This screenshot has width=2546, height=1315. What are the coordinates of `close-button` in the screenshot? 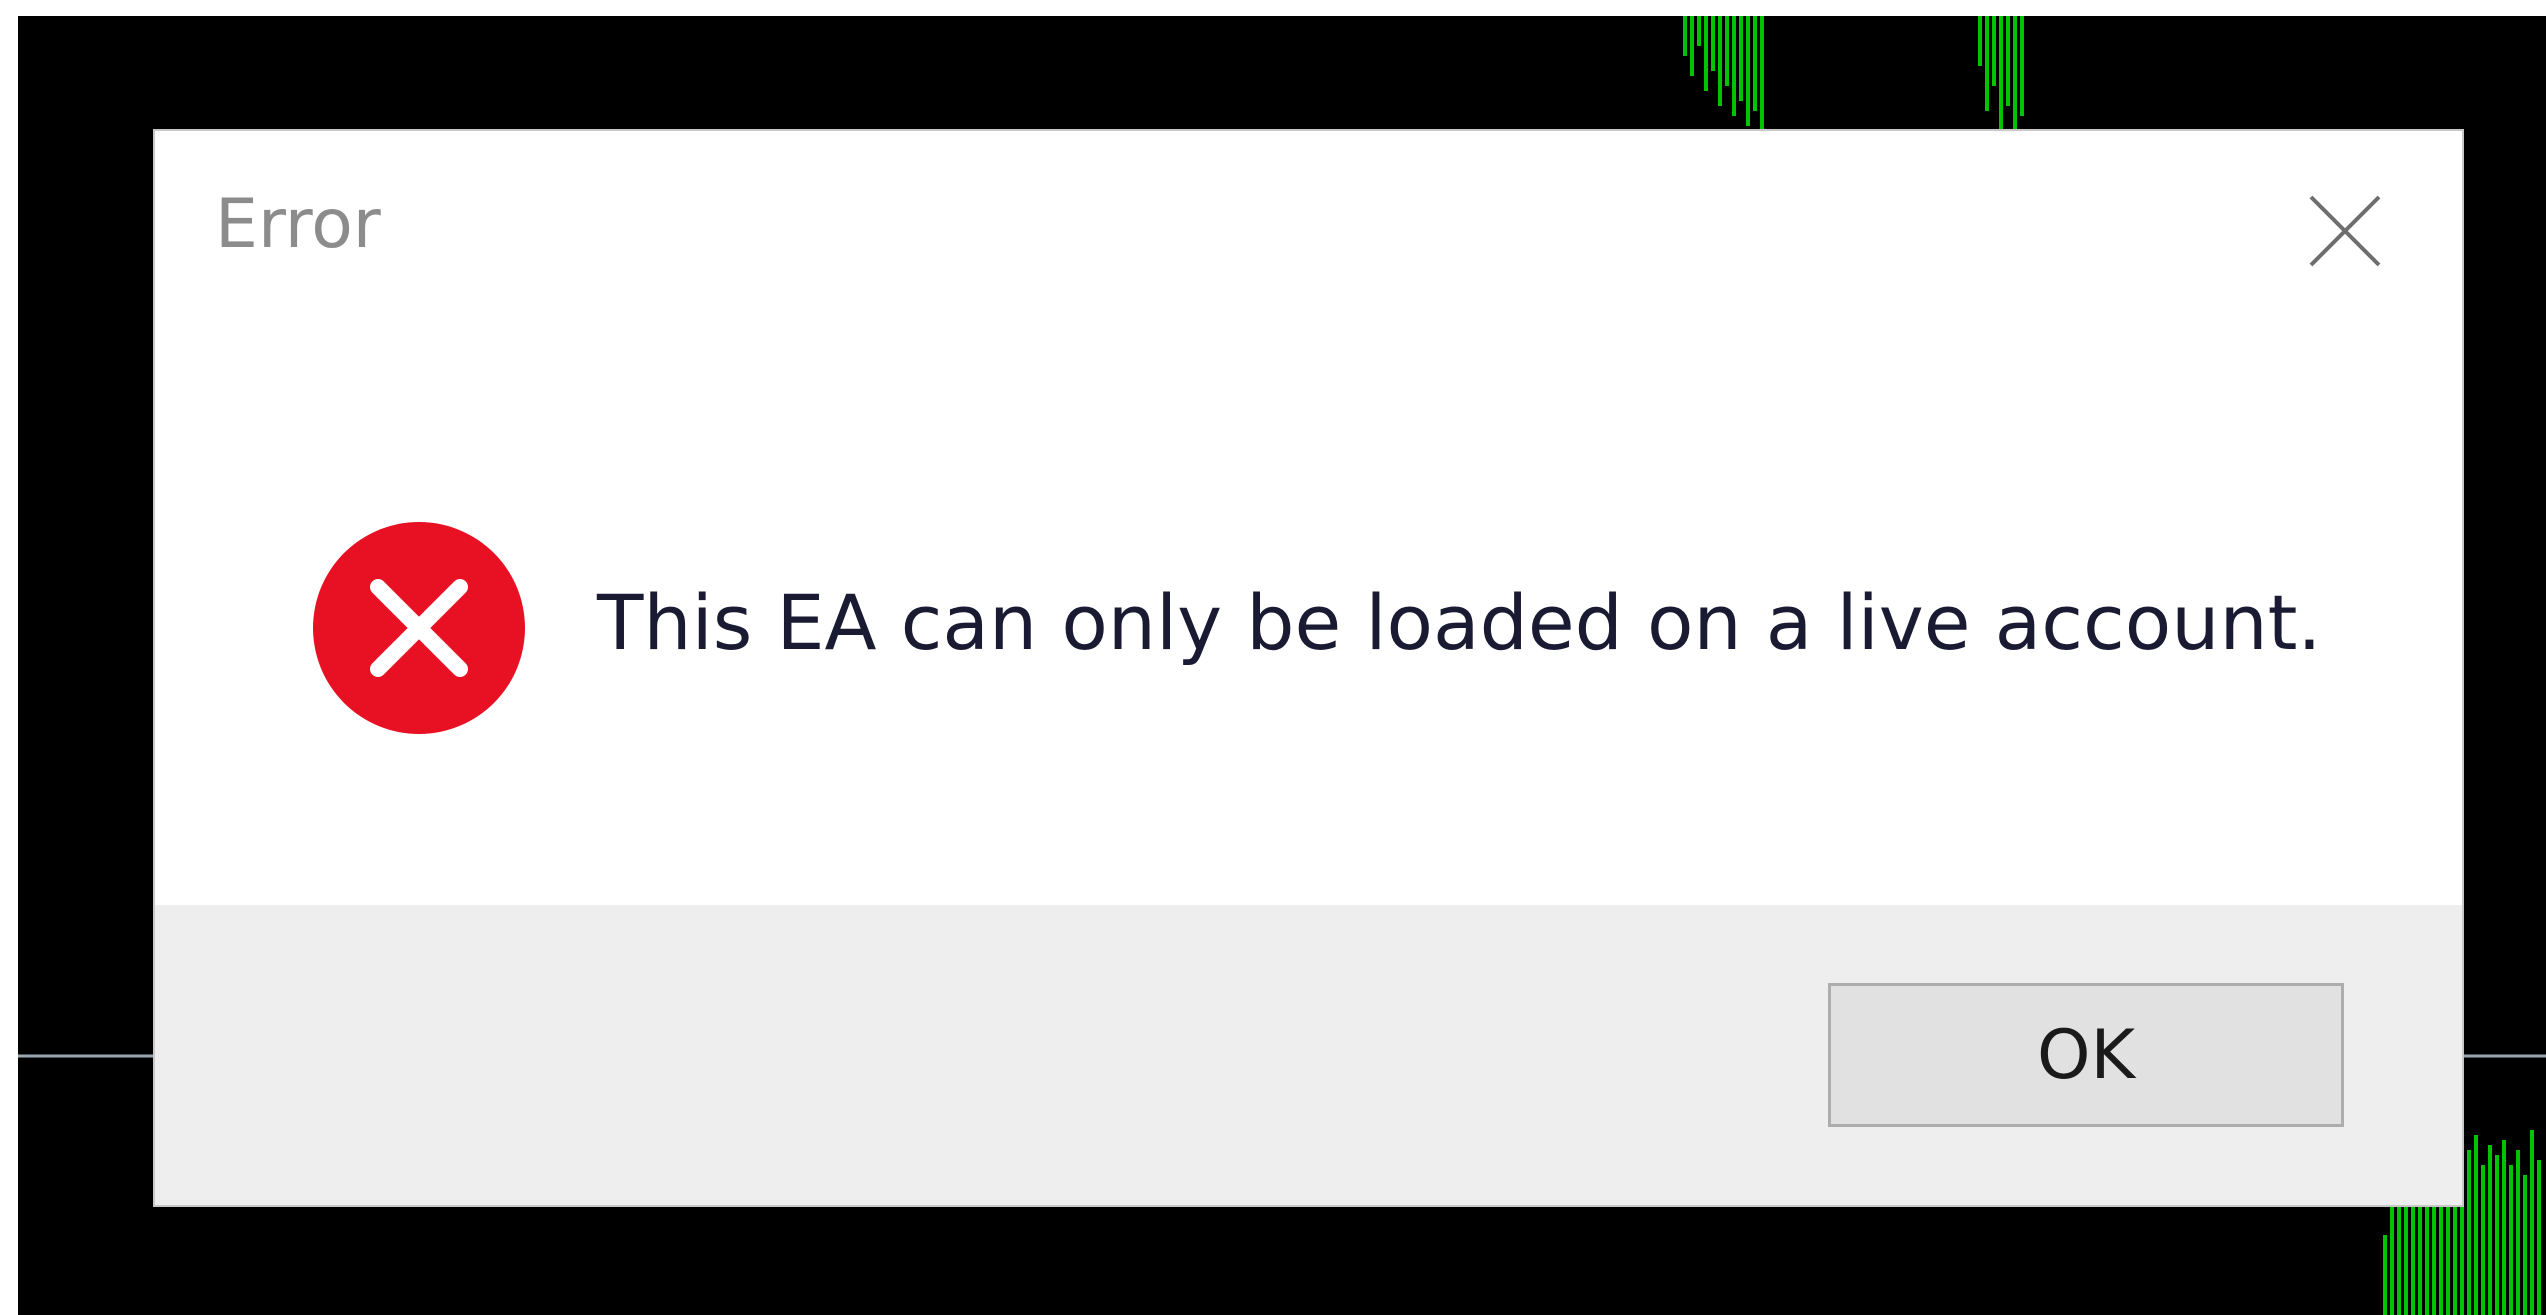 It's located at (2345, 231).